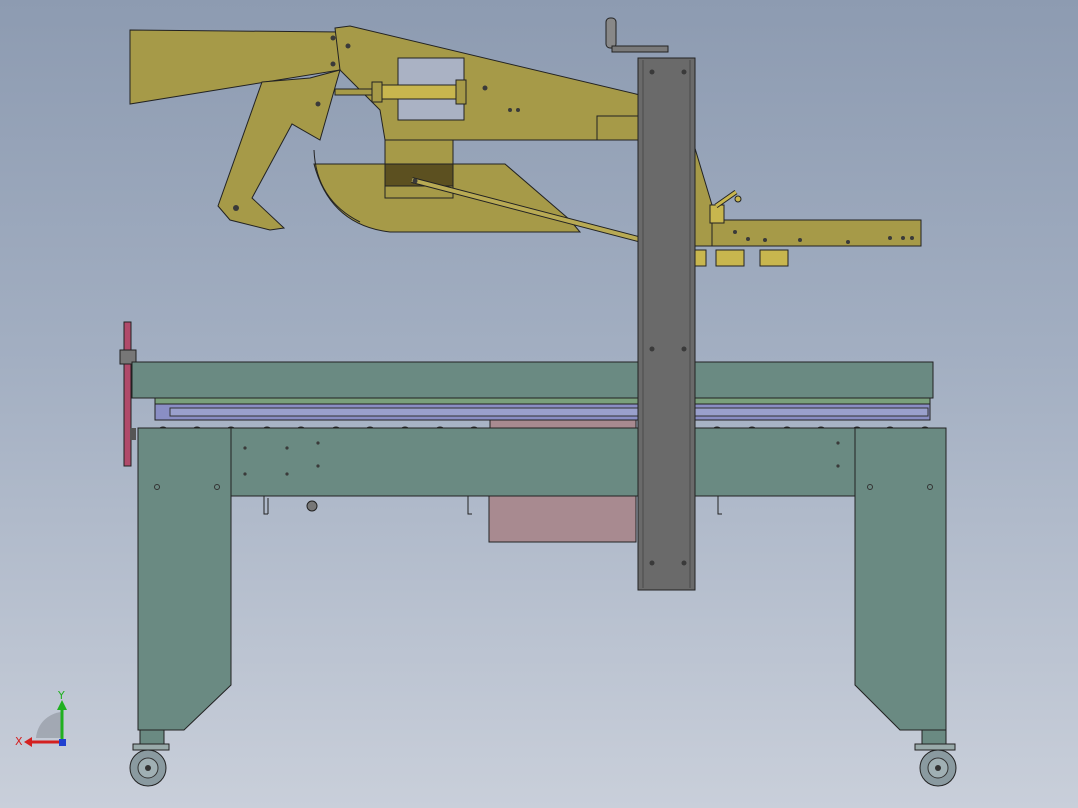 The image size is (1078, 808). I want to click on pink-box, so click(562, 519).